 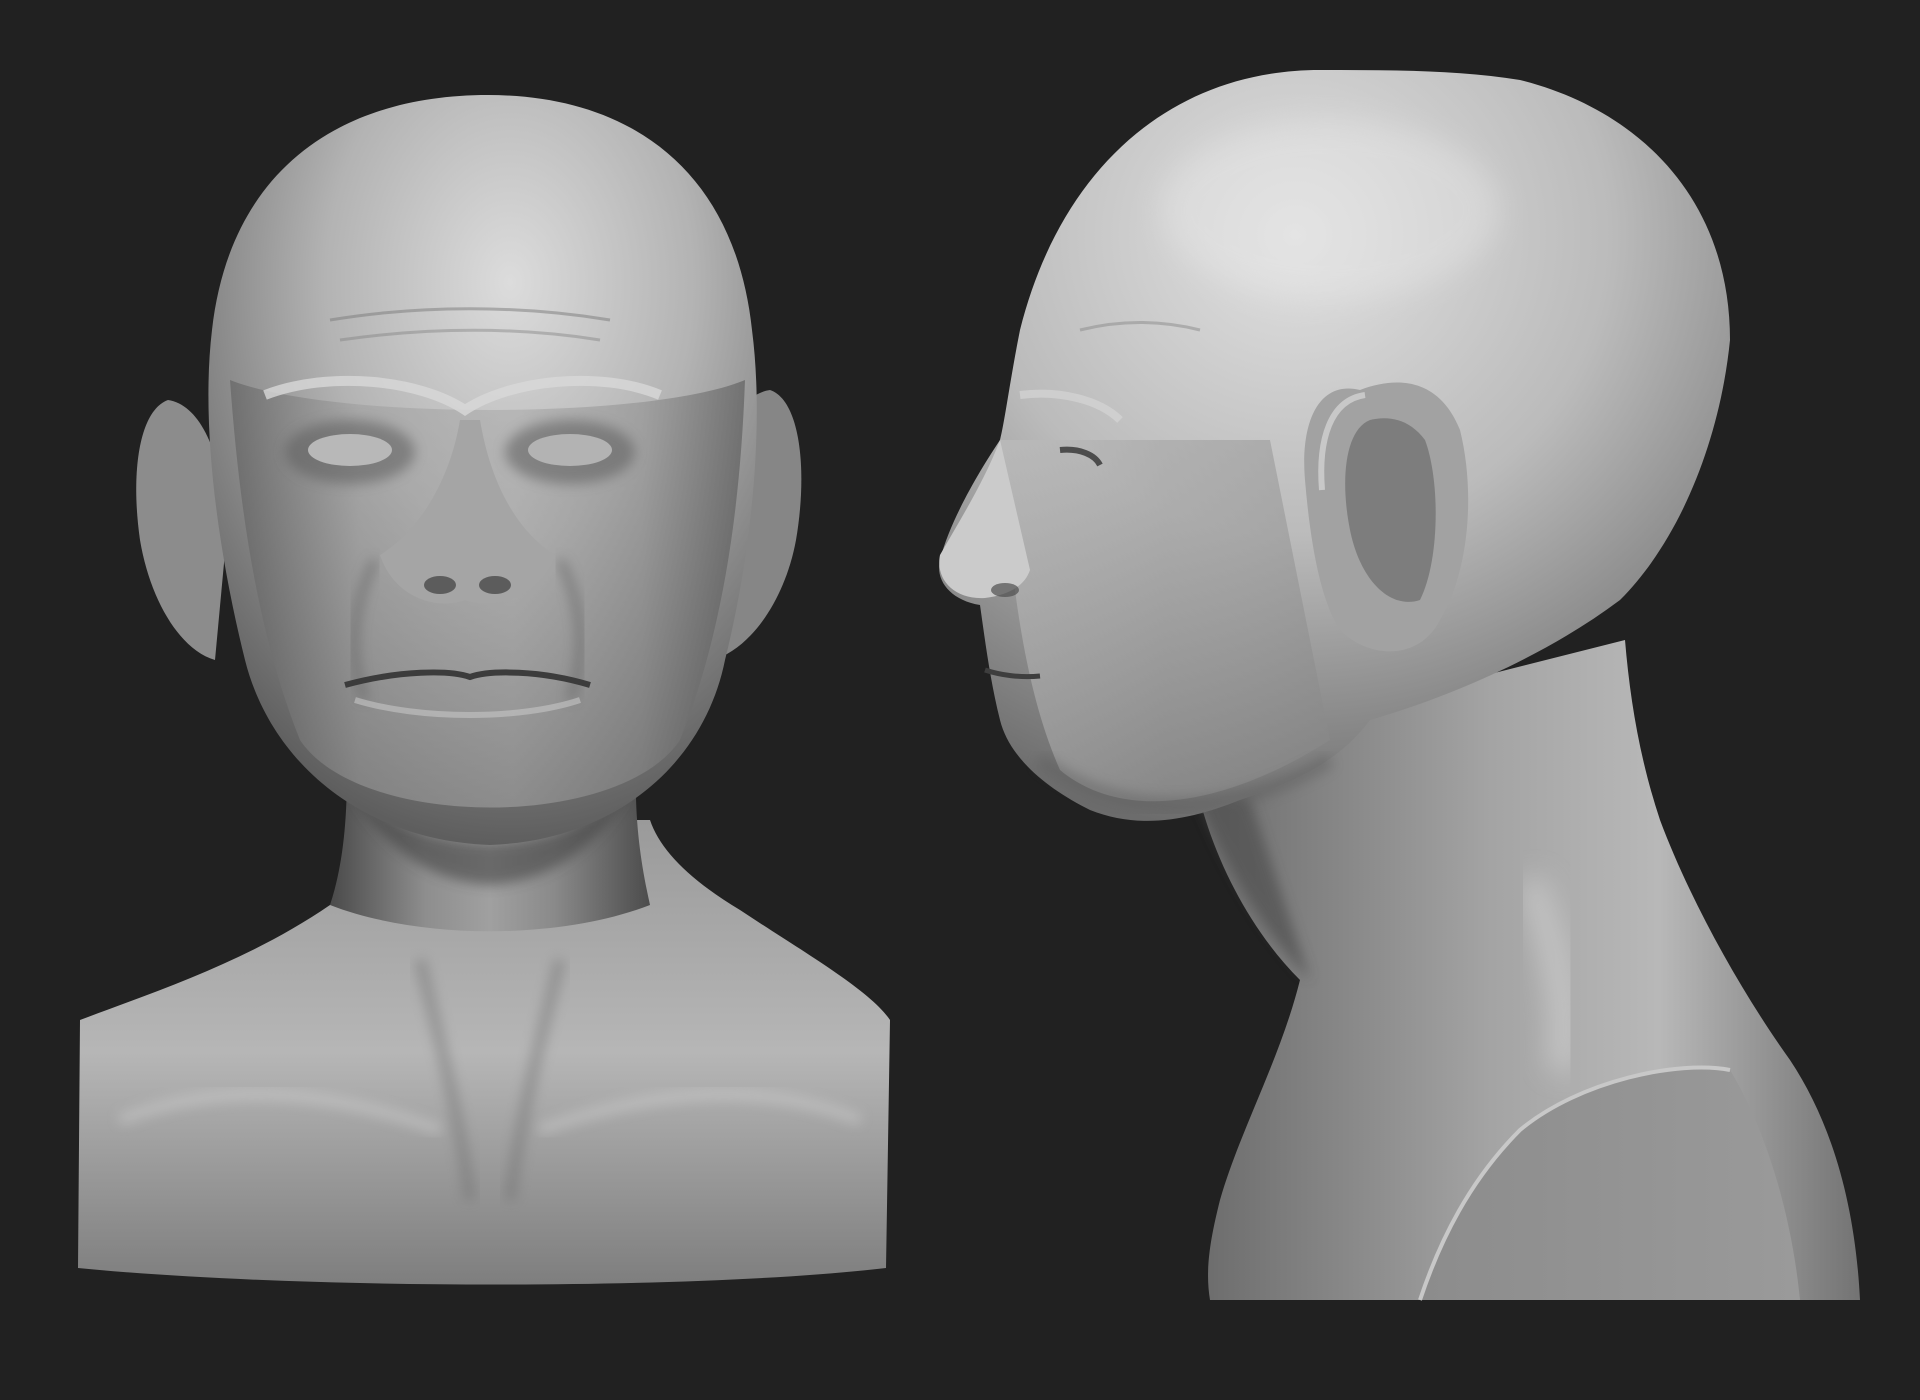 What do you see at coordinates (495, 585) in the screenshot?
I see `right-nostril` at bounding box center [495, 585].